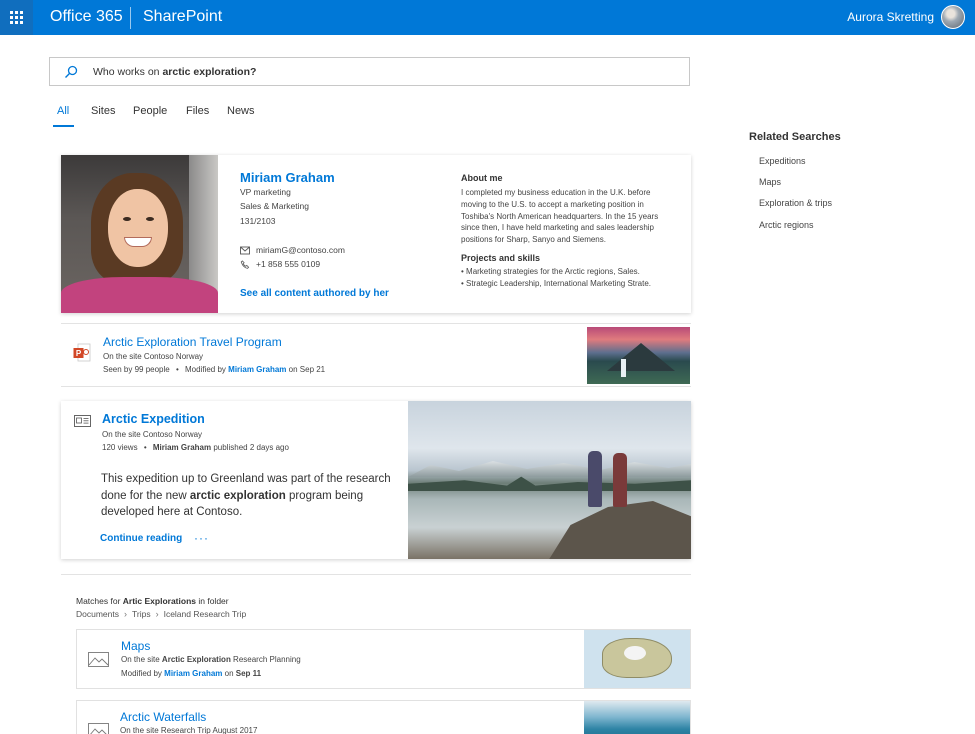 The height and width of the screenshot is (734, 975). Describe the element at coordinates (79, 353) in the screenshot. I see `svg-text: P` at that location.